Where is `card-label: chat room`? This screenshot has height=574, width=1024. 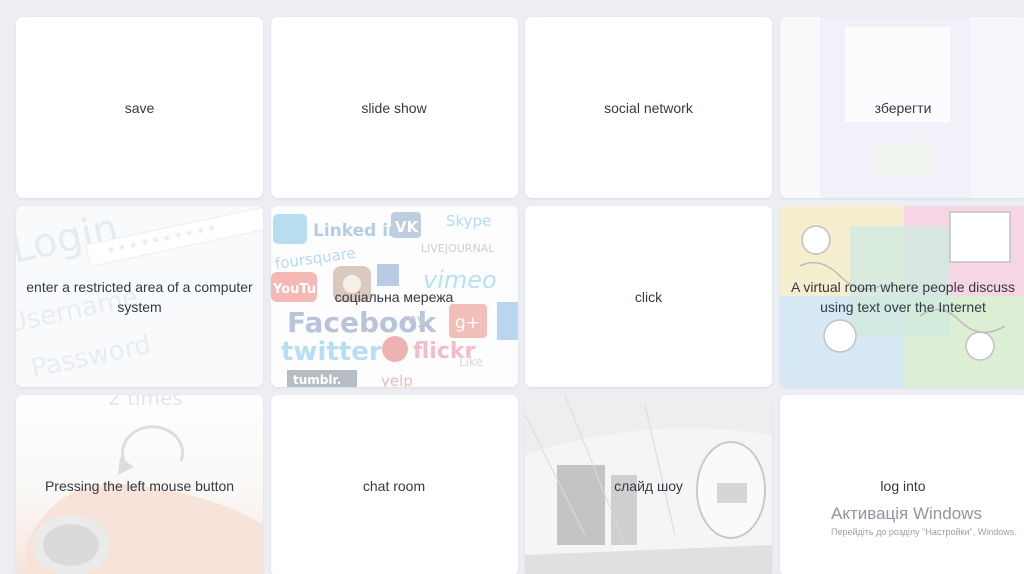
card-label: chat room is located at coordinates (394, 485).